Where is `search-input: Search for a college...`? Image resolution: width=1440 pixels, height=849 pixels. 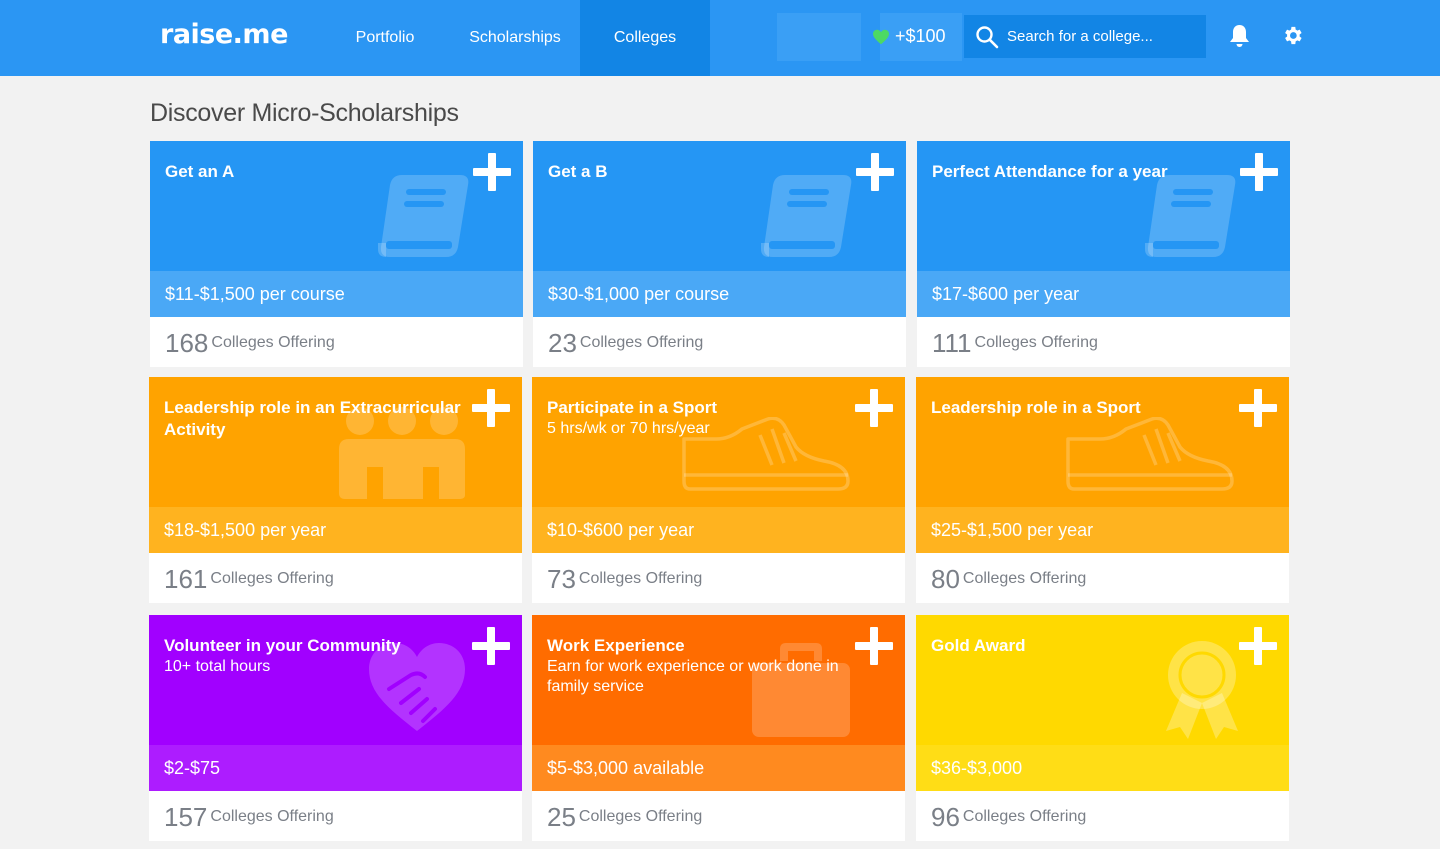
search-input: Search for a college... is located at coordinates (1085, 36).